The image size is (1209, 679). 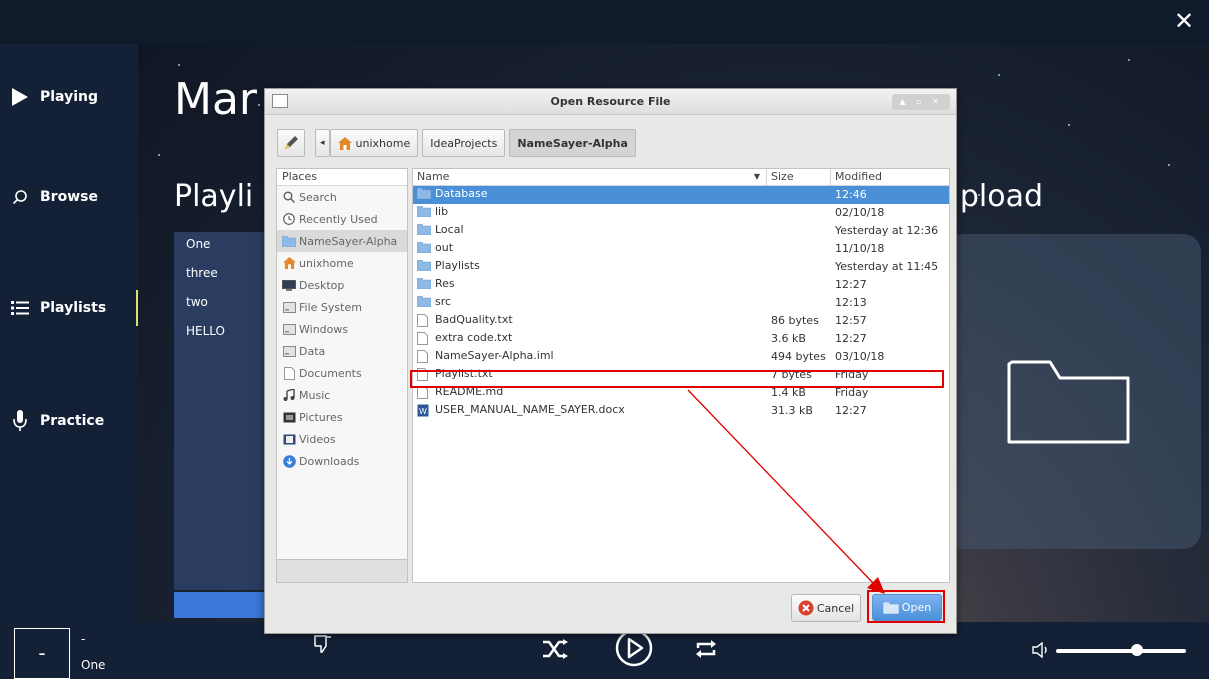 I want to click on table-row: BadQuality.txt 86 bytes 12:57, so click(x=681, y=321).